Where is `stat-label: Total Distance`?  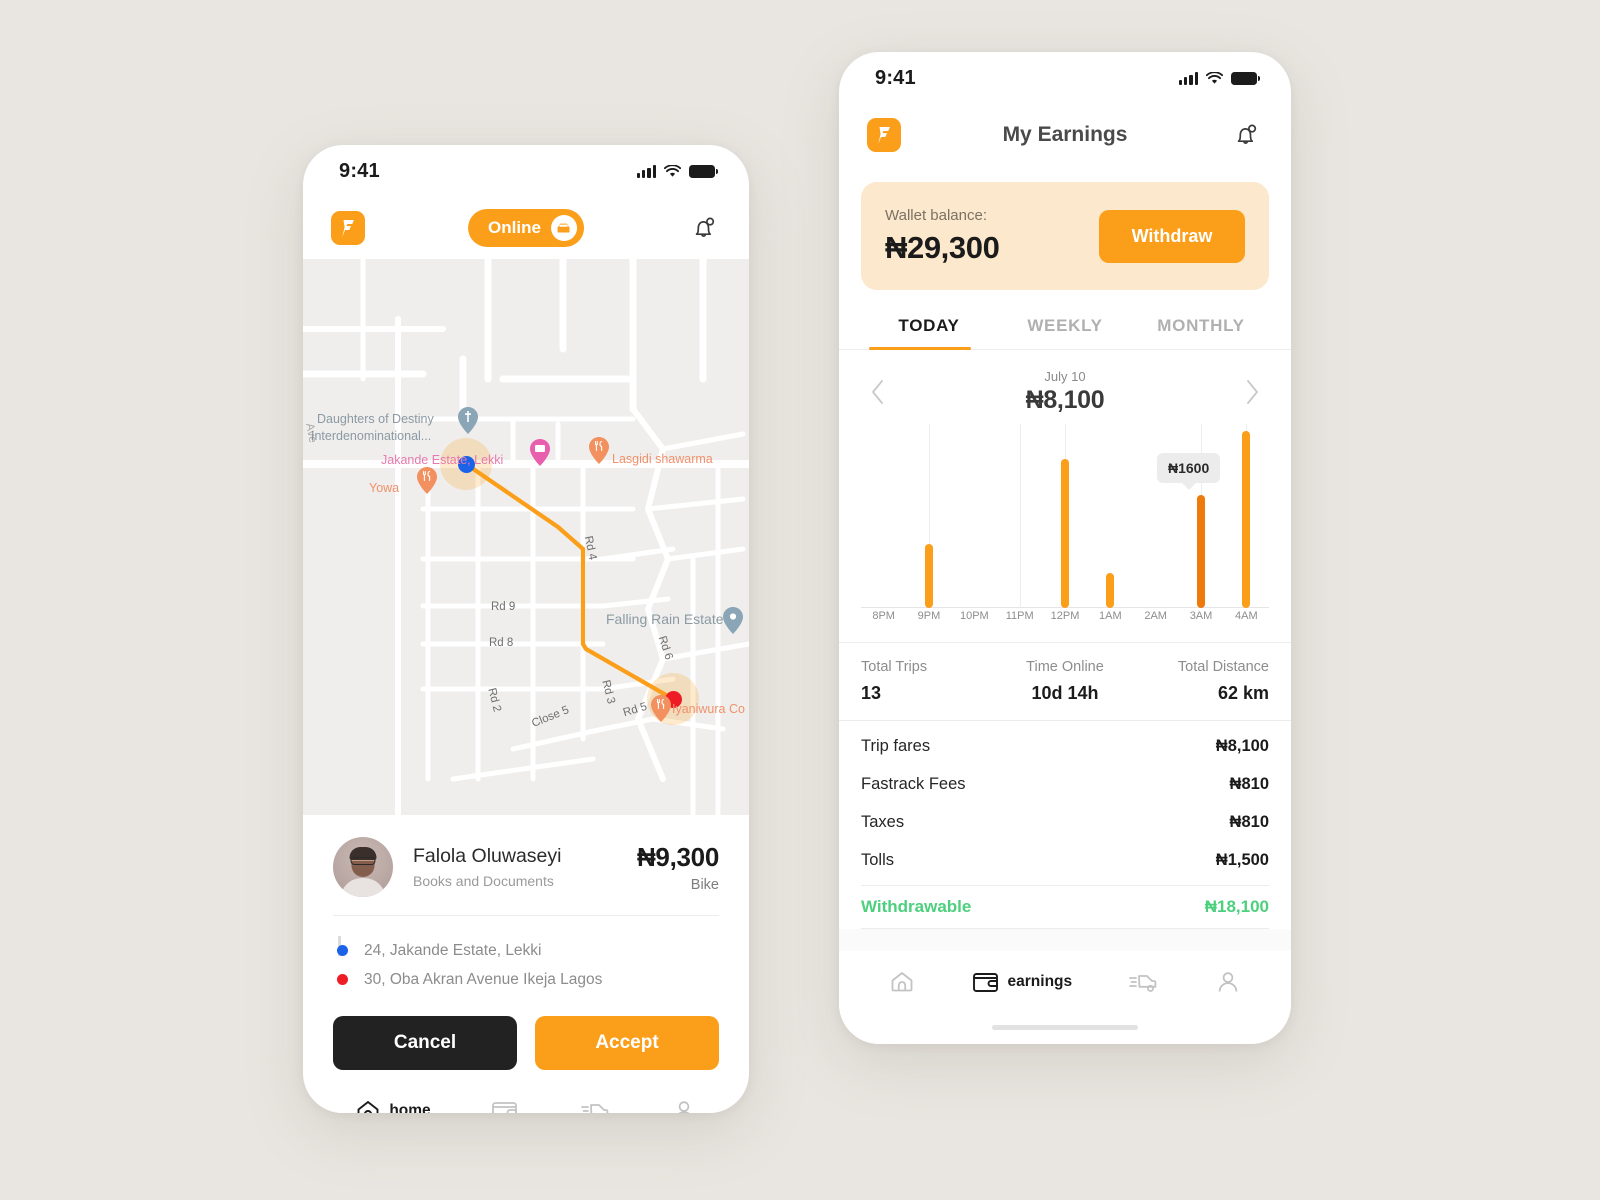
stat-label: Total Distance is located at coordinates (1223, 667).